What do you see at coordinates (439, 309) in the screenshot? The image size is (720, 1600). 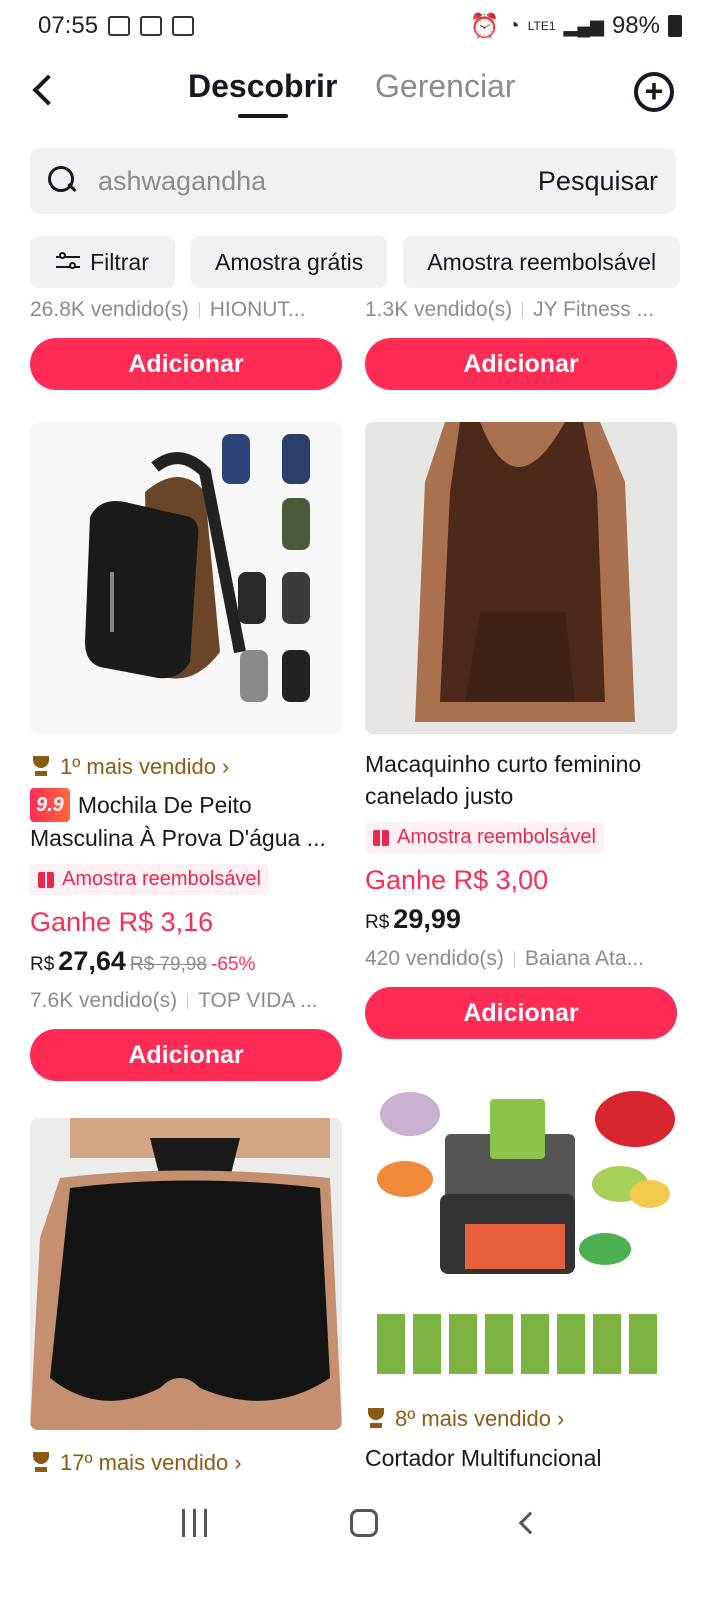 I see `sold-count: 1.3K vendido(s)` at bounding box center [439, 309].